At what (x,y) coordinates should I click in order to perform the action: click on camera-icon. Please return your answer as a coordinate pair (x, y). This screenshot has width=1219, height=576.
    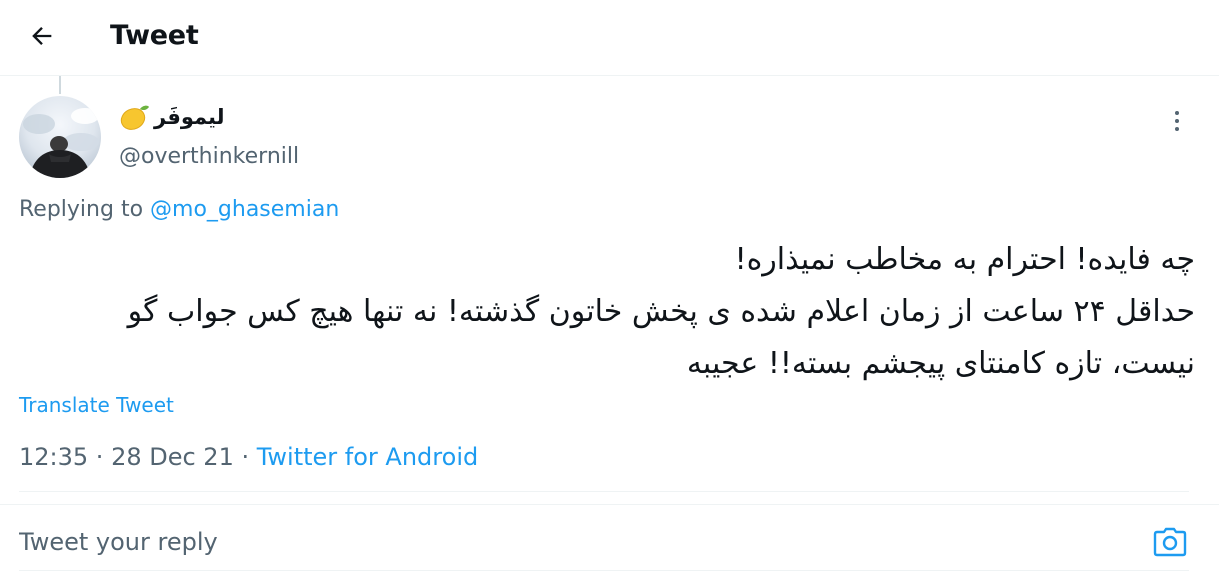
    Looking at the image, I should click on (1170, 542).